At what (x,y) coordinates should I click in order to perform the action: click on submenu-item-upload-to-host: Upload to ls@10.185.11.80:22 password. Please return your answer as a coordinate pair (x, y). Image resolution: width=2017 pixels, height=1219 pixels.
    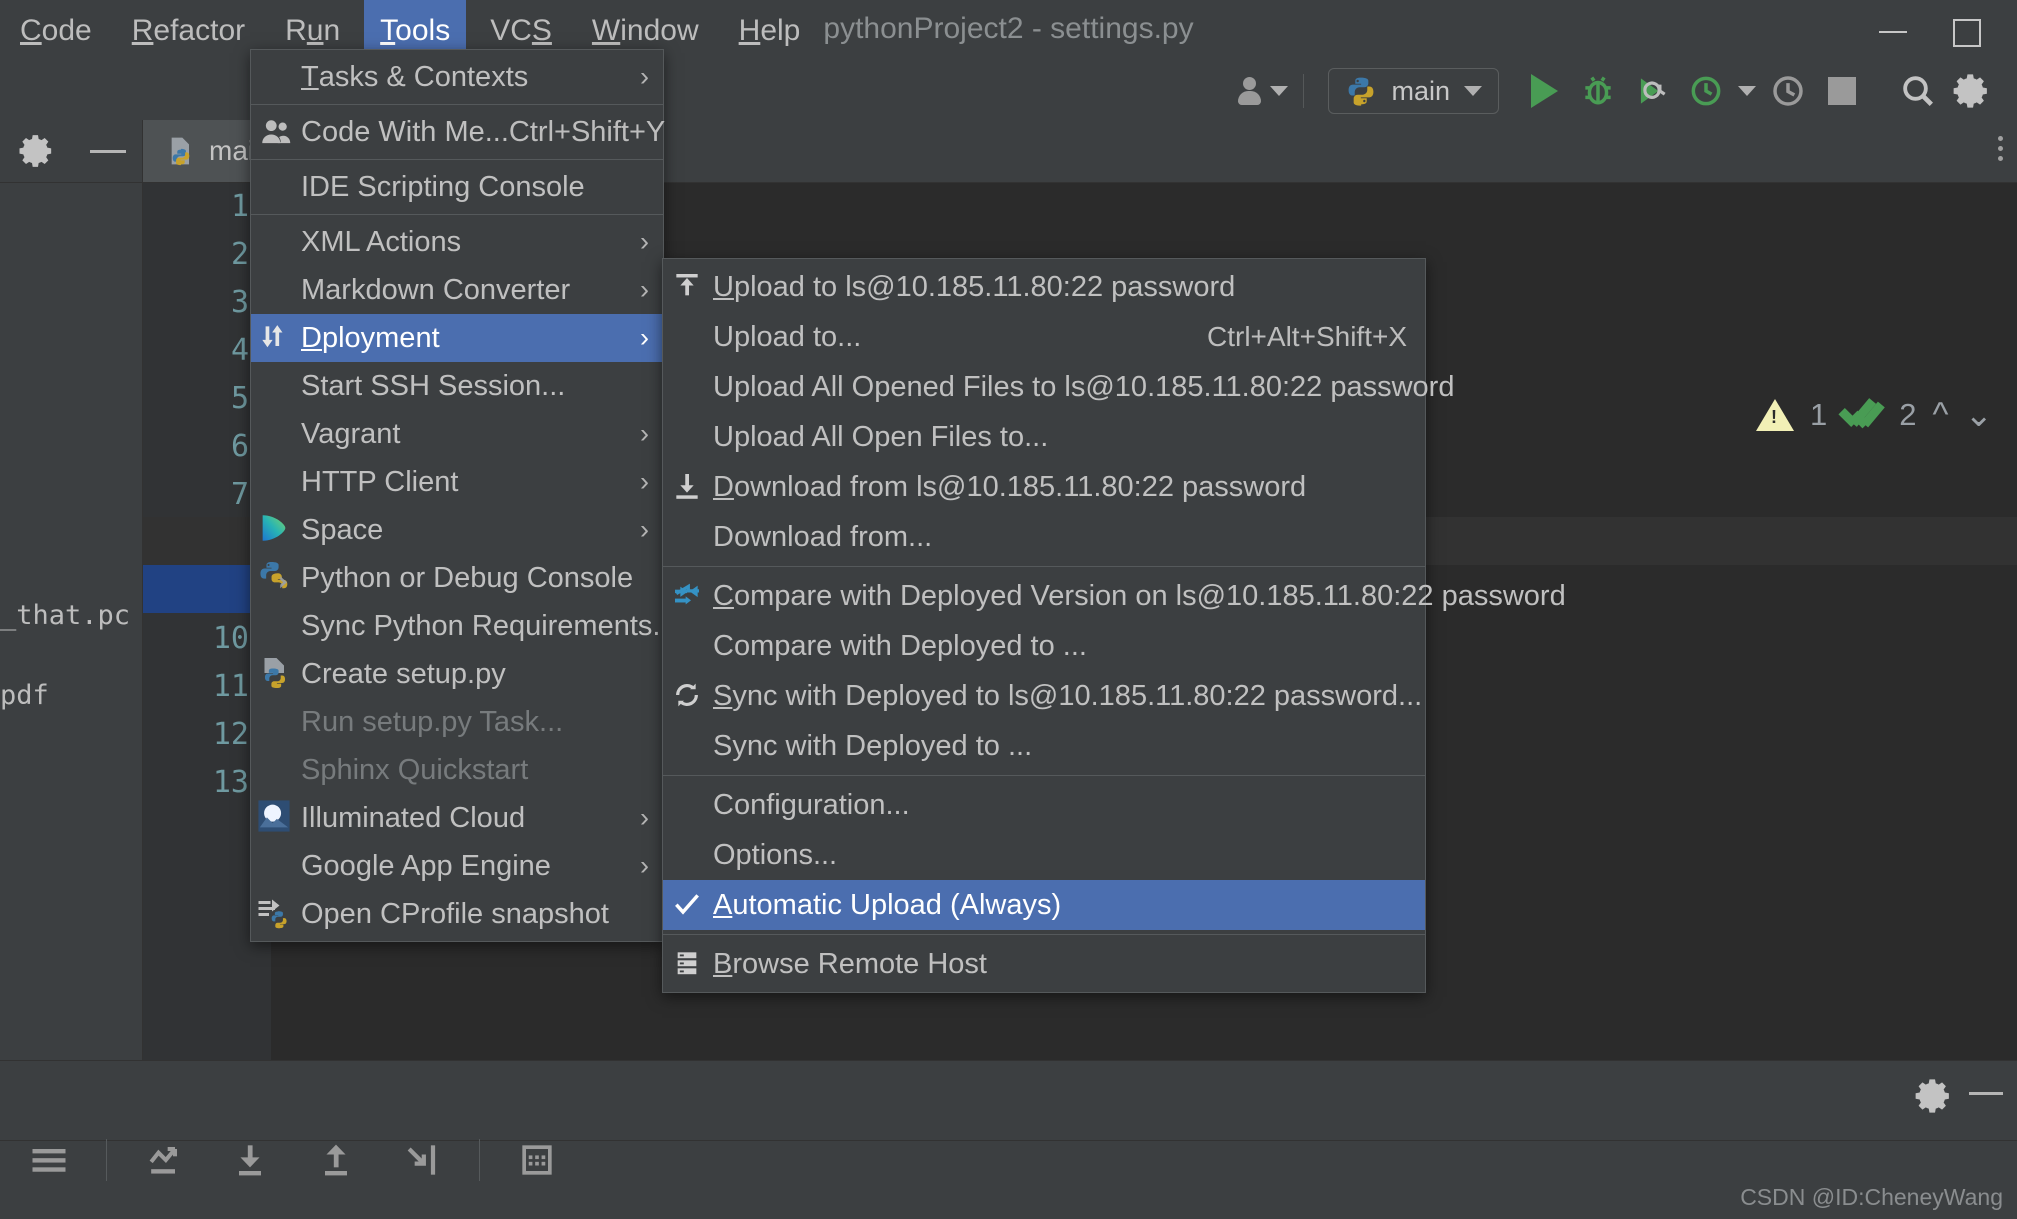
    Looking at the image, I should click on (1044, 287).